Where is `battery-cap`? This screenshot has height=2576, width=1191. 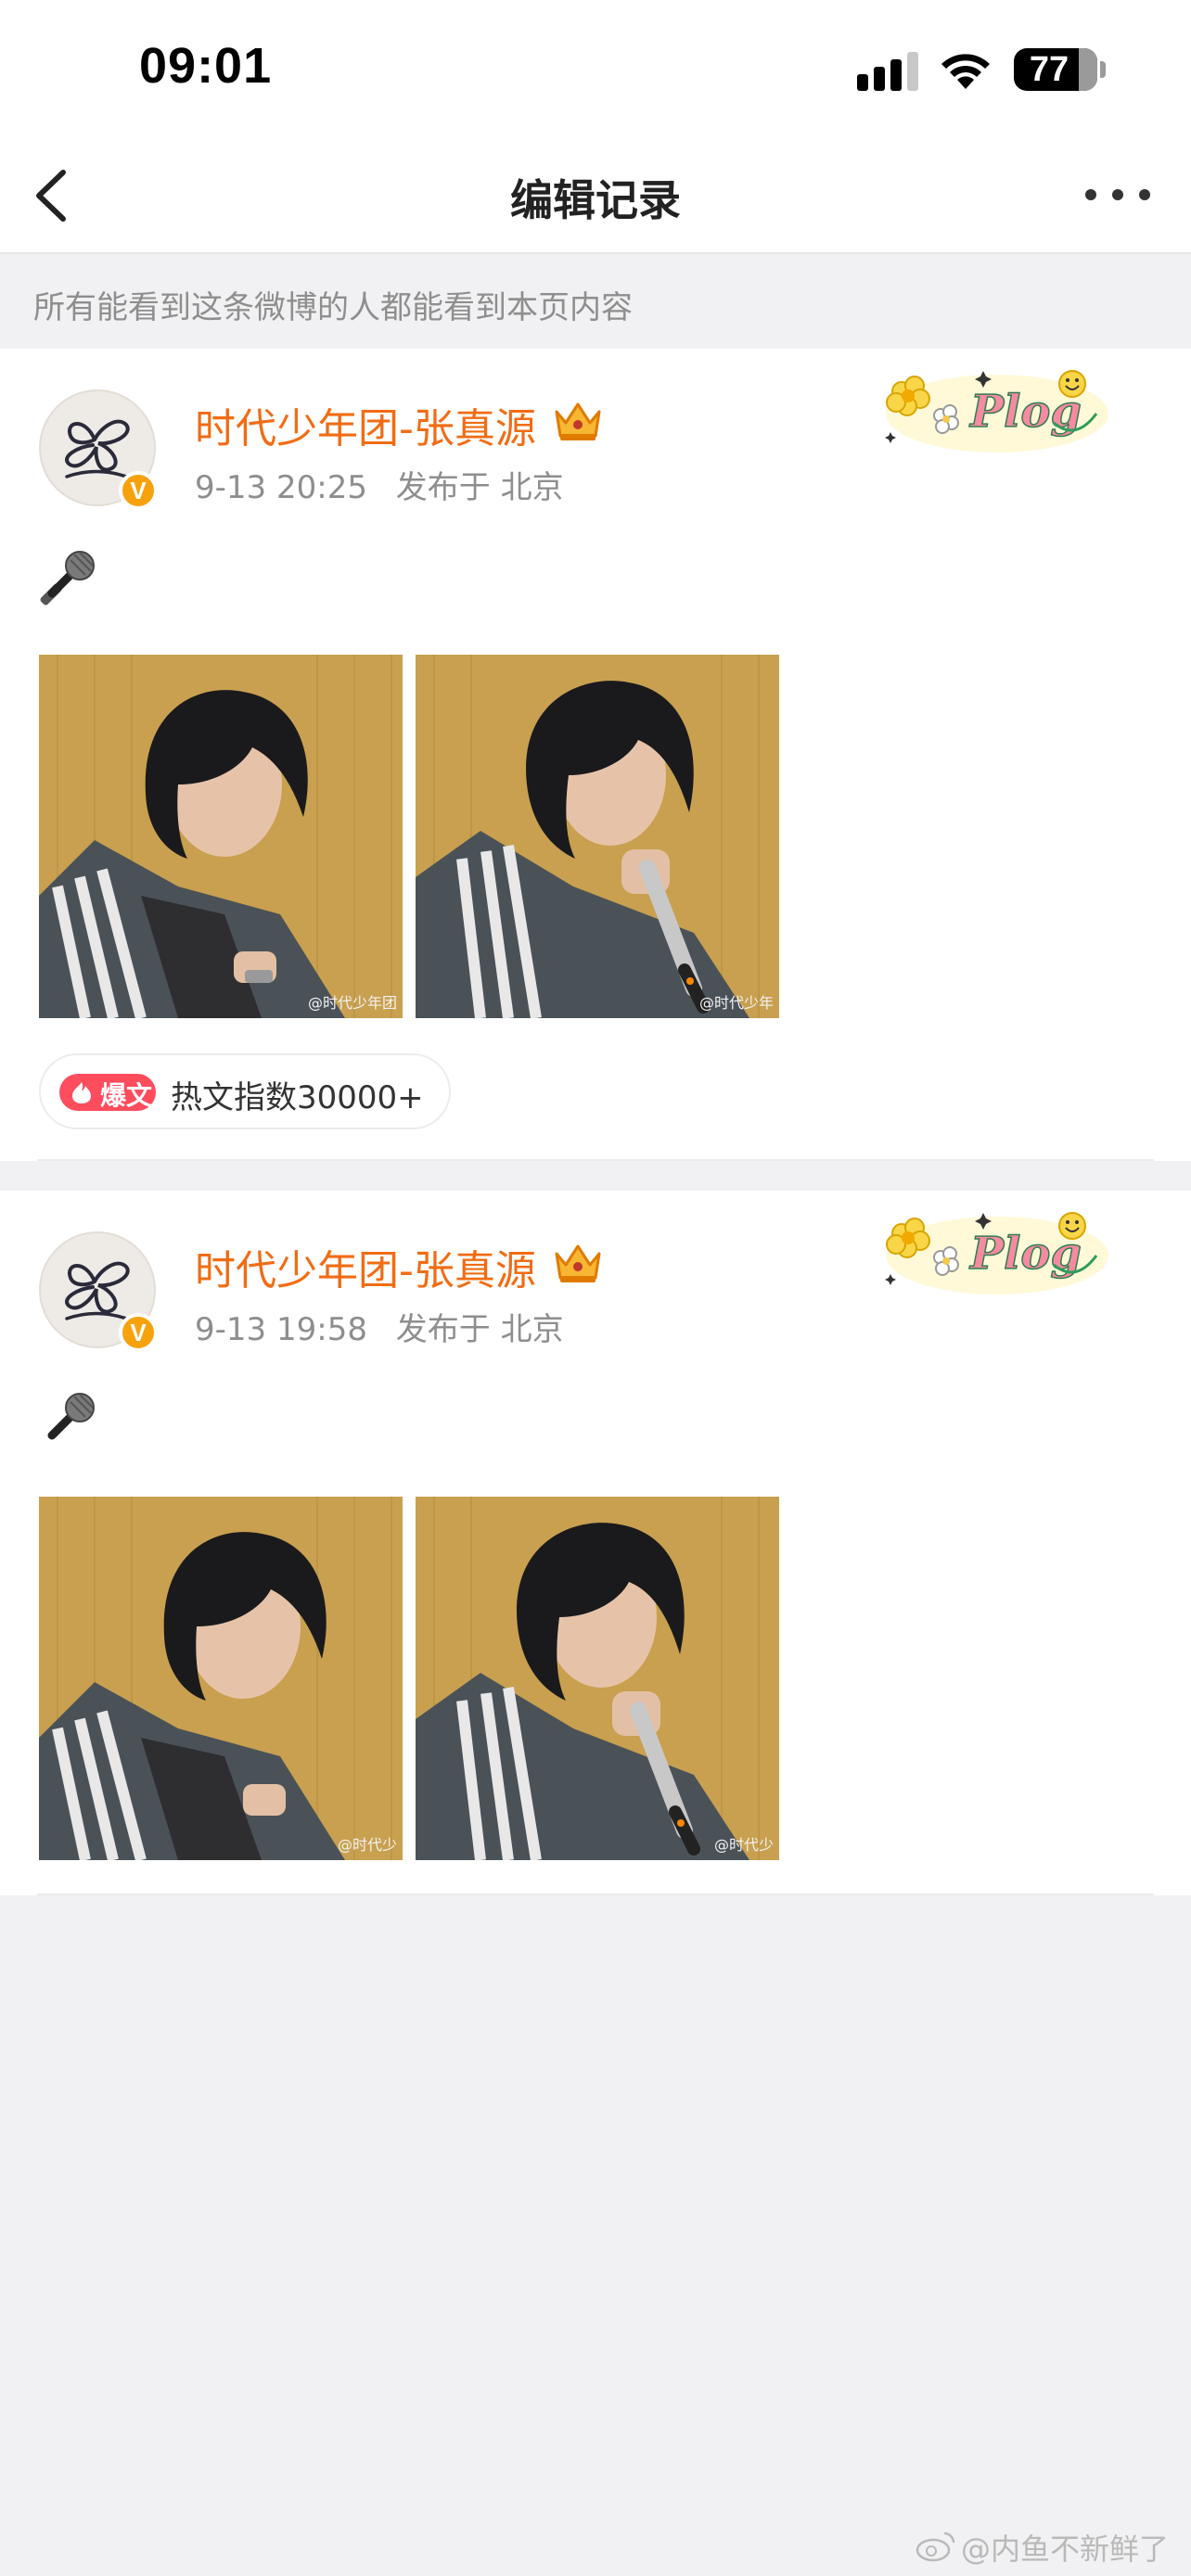 battery-cap is located at coordinates (1103, 69).